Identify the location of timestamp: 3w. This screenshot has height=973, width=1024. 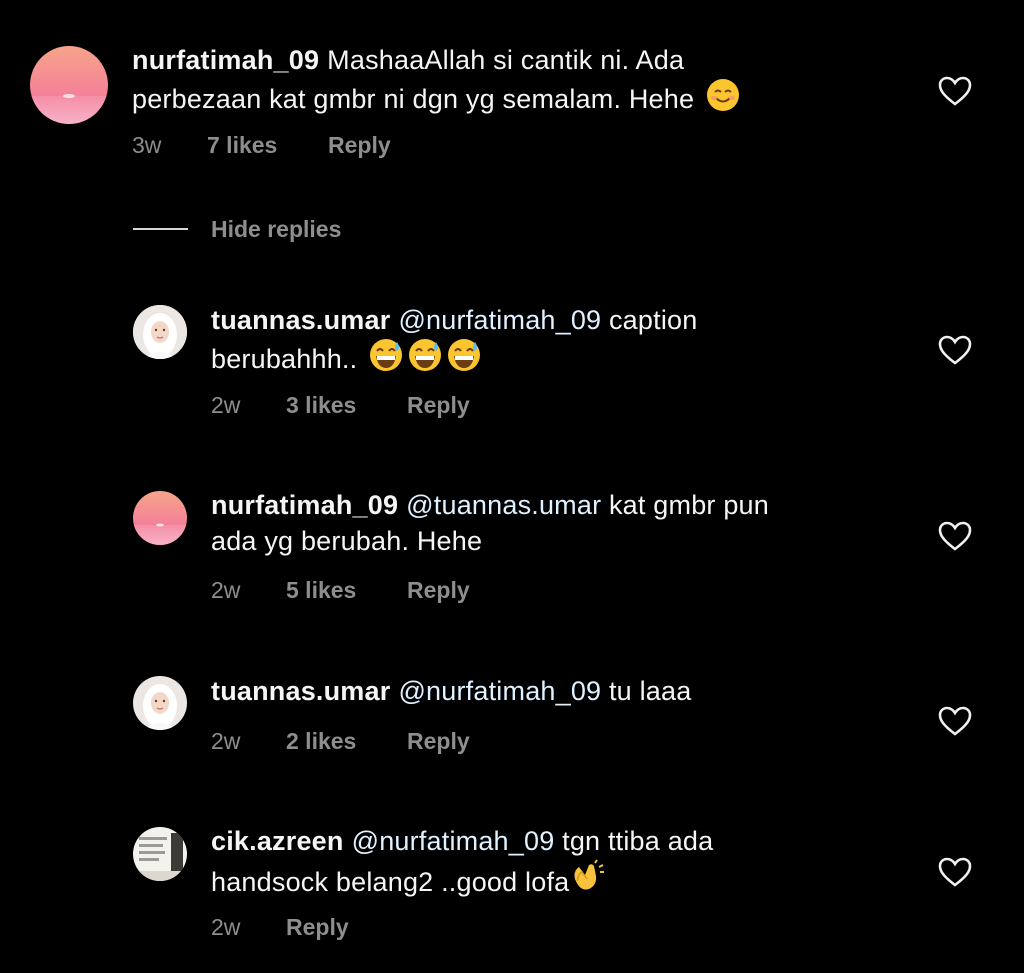
(147, 145).